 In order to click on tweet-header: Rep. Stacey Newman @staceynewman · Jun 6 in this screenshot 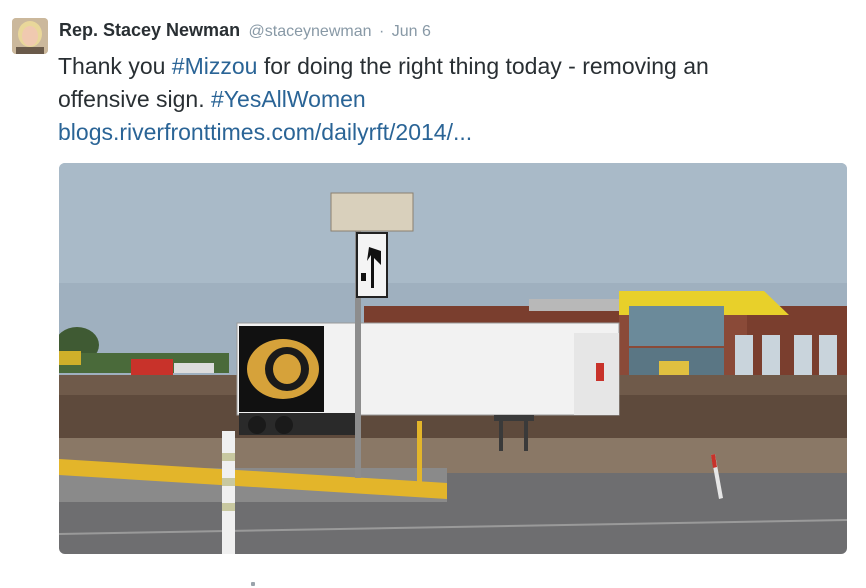, I will do `click(245, 30)`.